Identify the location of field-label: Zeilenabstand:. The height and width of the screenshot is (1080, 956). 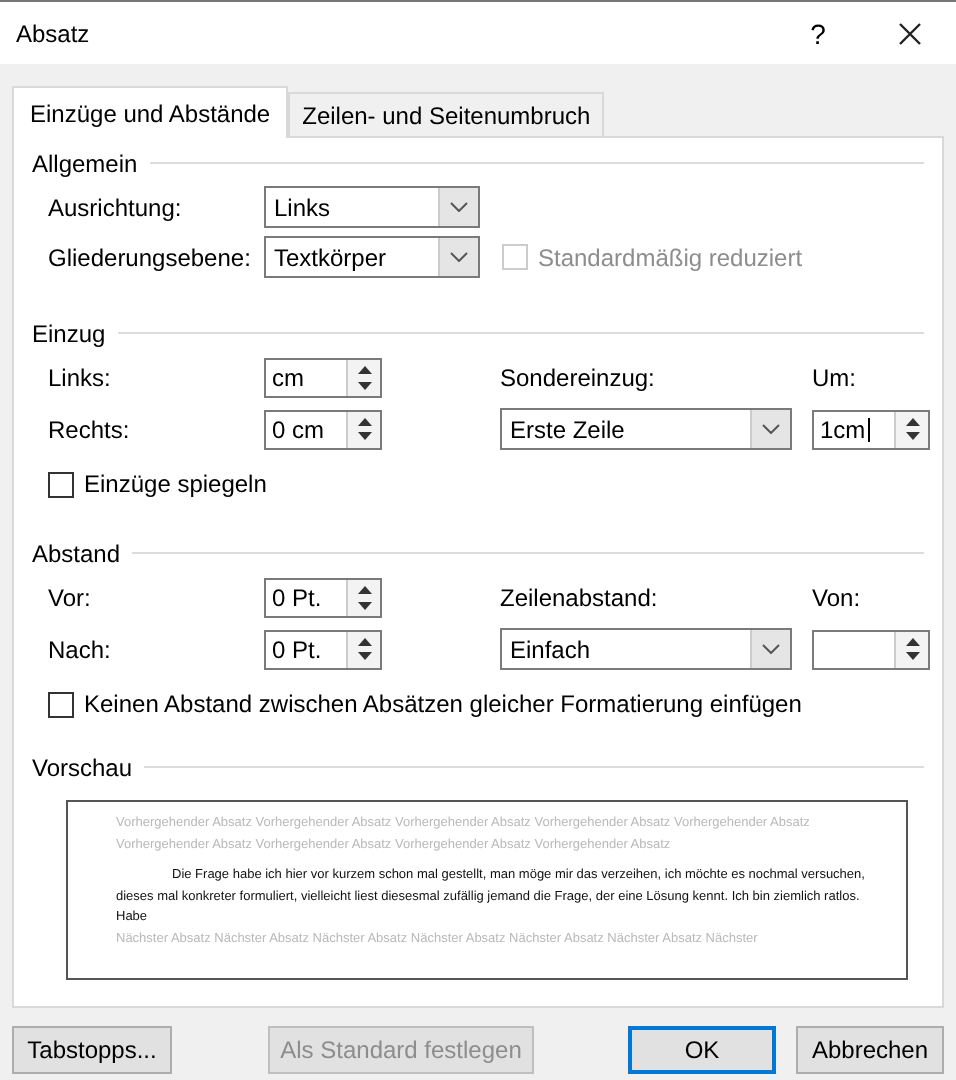
(580, 598).